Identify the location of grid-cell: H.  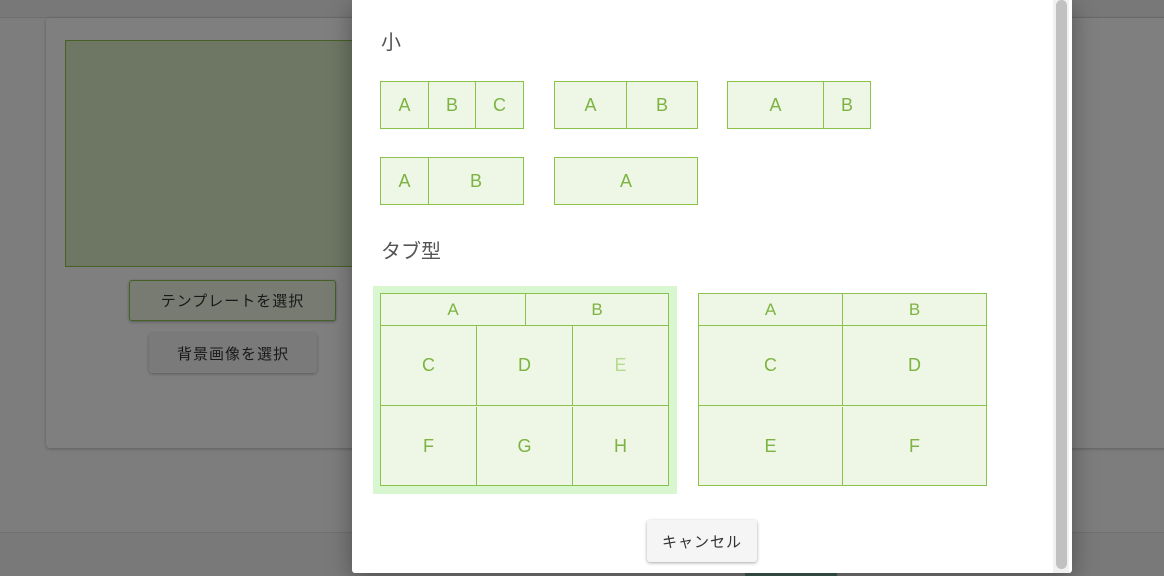
(620, 445).